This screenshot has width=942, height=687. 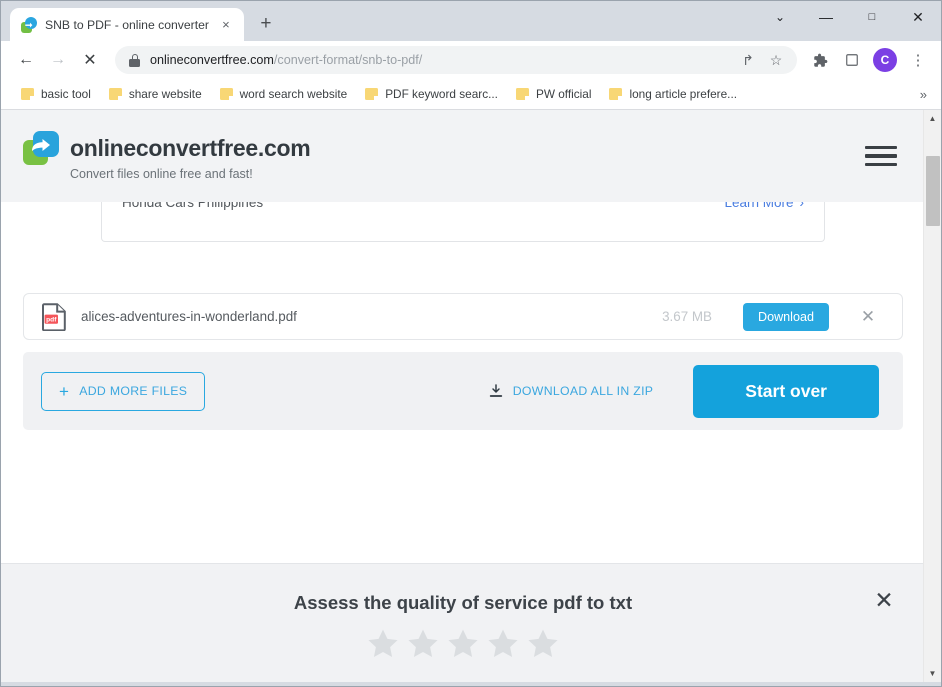 I want to click on rating-title: Assess the quality of service pdf to txt, so click(x=463, y=602).